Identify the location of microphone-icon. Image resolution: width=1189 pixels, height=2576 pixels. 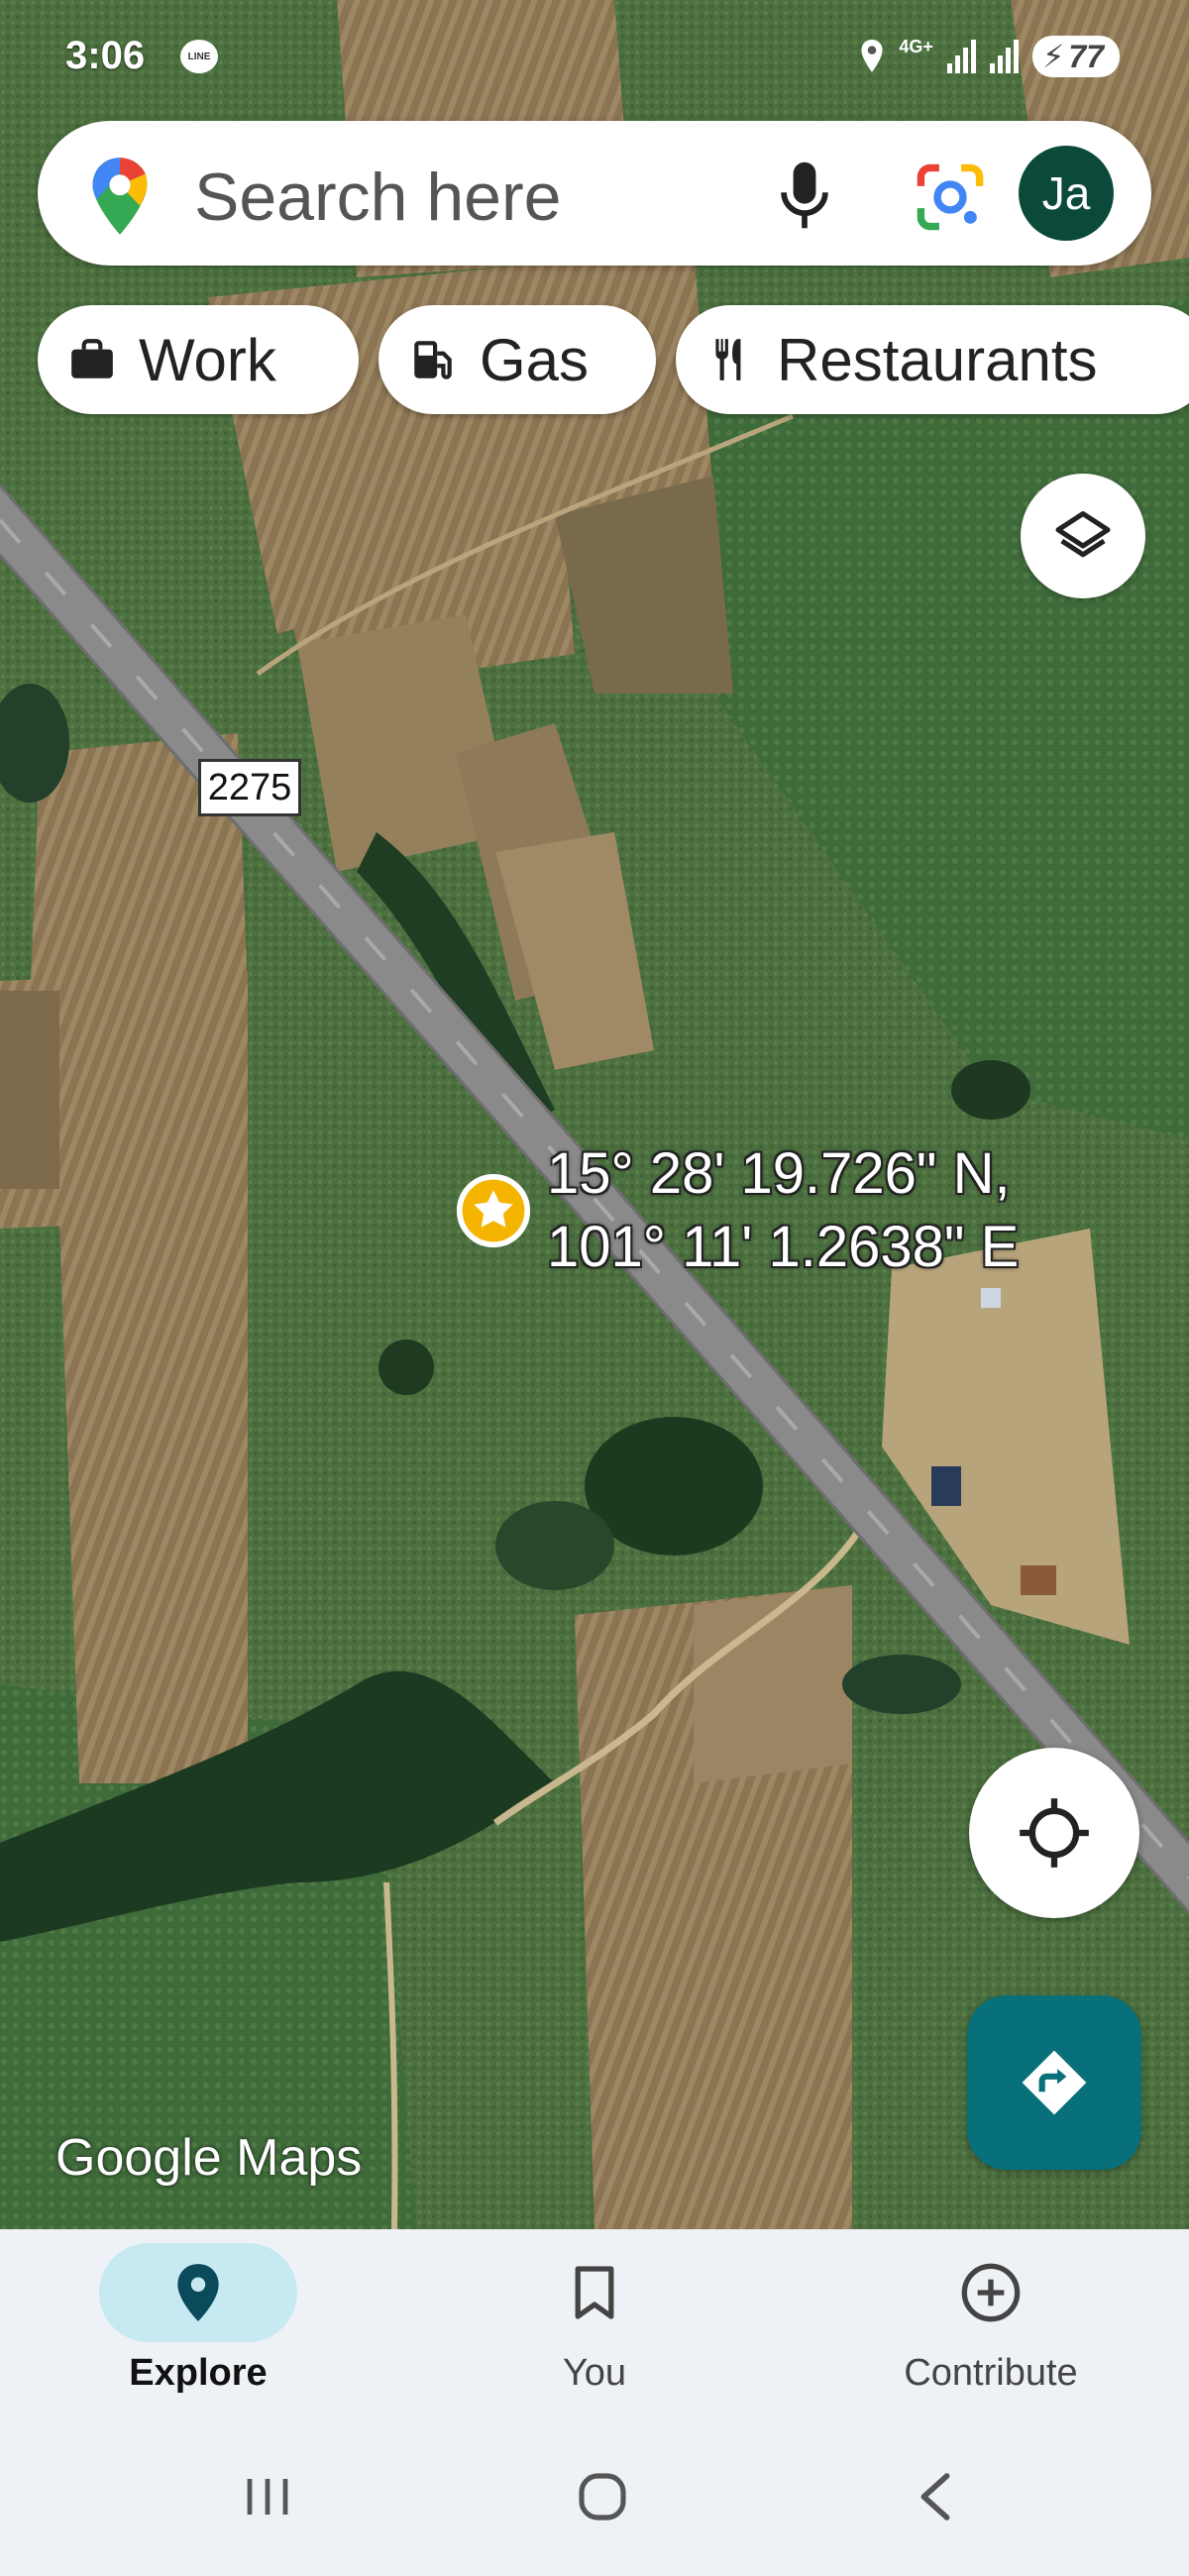
(805, 196).